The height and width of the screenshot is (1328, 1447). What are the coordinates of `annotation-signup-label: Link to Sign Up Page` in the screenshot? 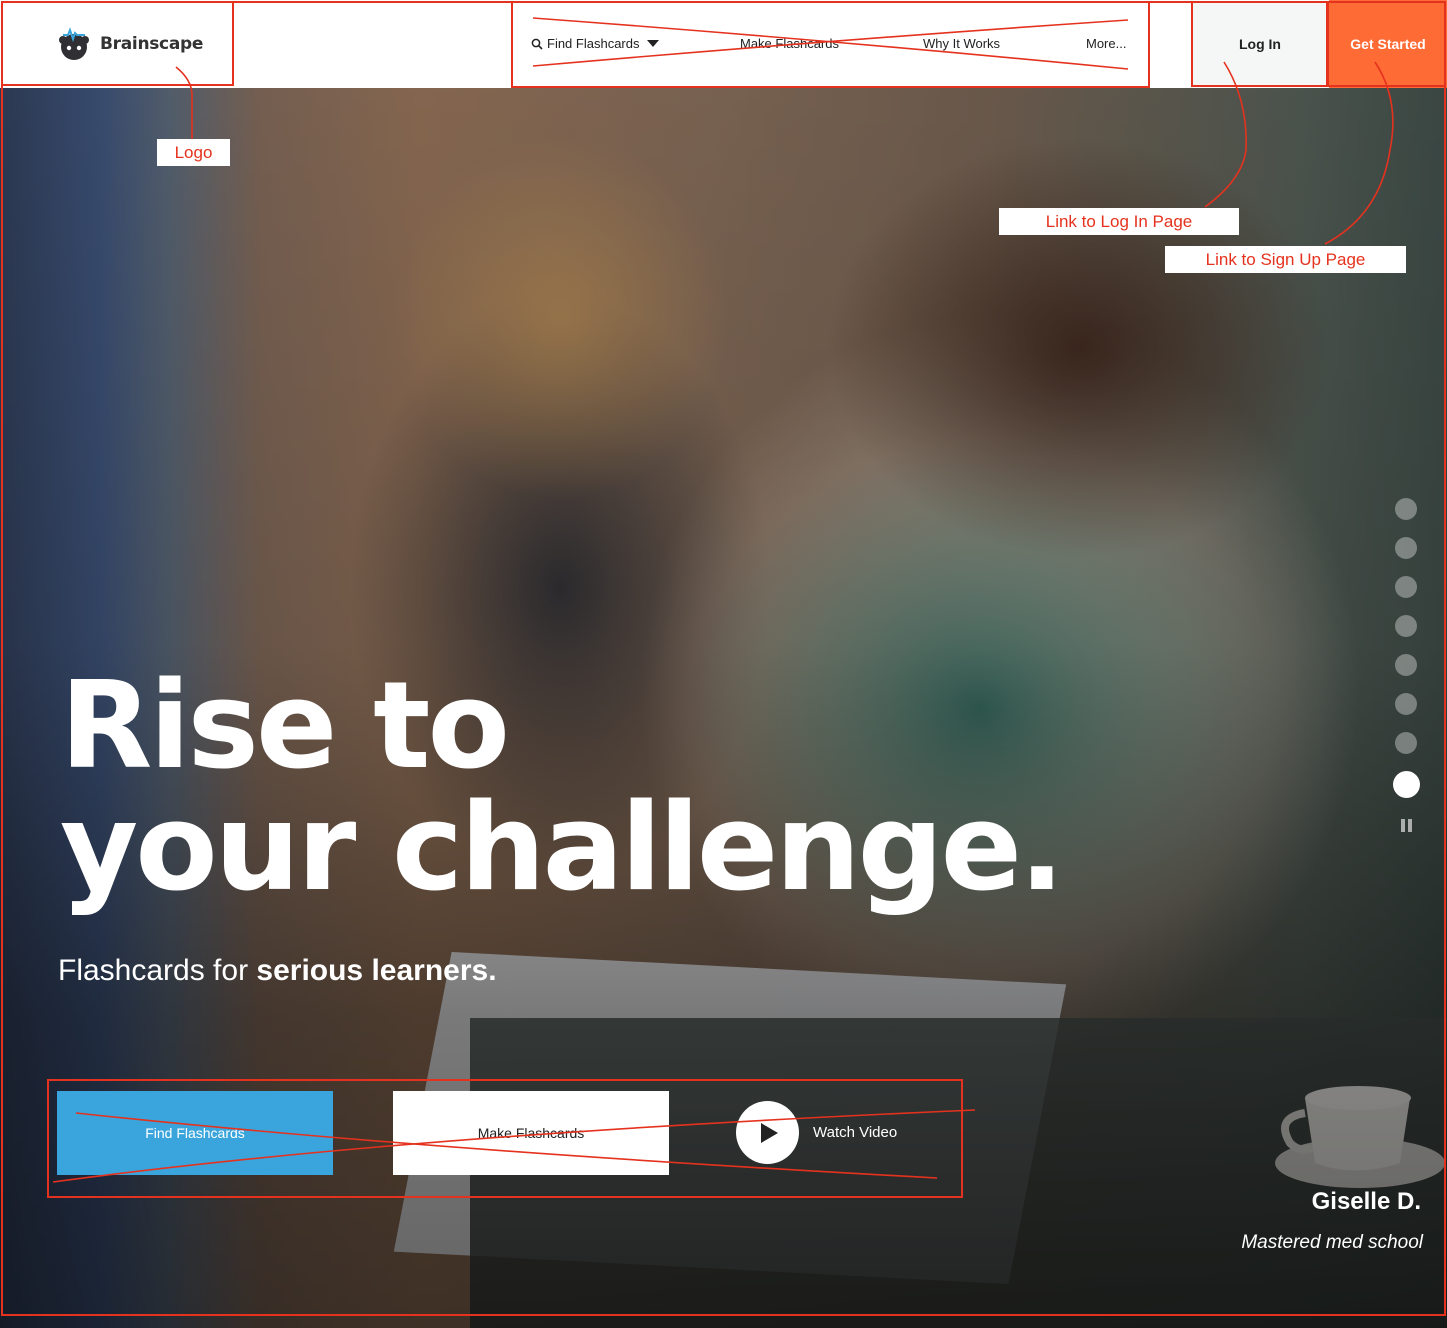 It's located at (1285, 259).